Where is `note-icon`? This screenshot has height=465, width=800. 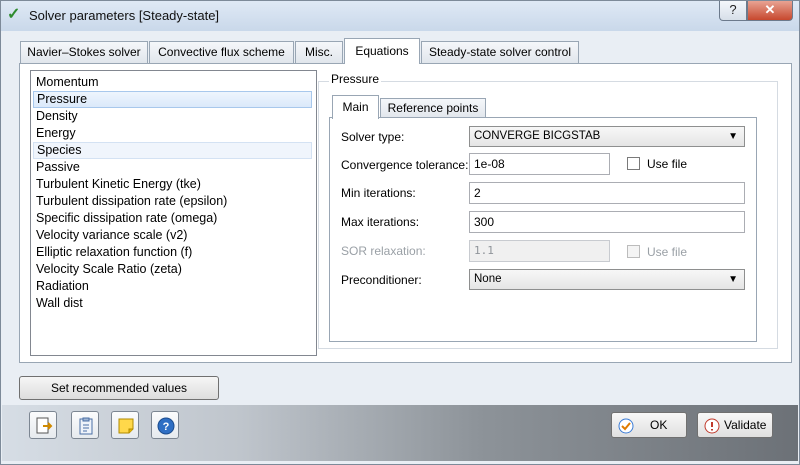
note-icon is located at coordinates (126, 426).